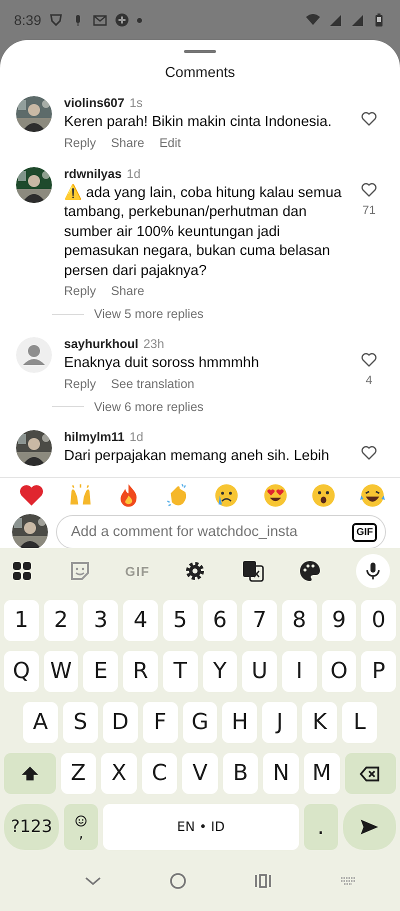  What do you see at coordinates (369, 209) in the screenshot?
I see `like-count: 71` at bounding box center [369, 209].